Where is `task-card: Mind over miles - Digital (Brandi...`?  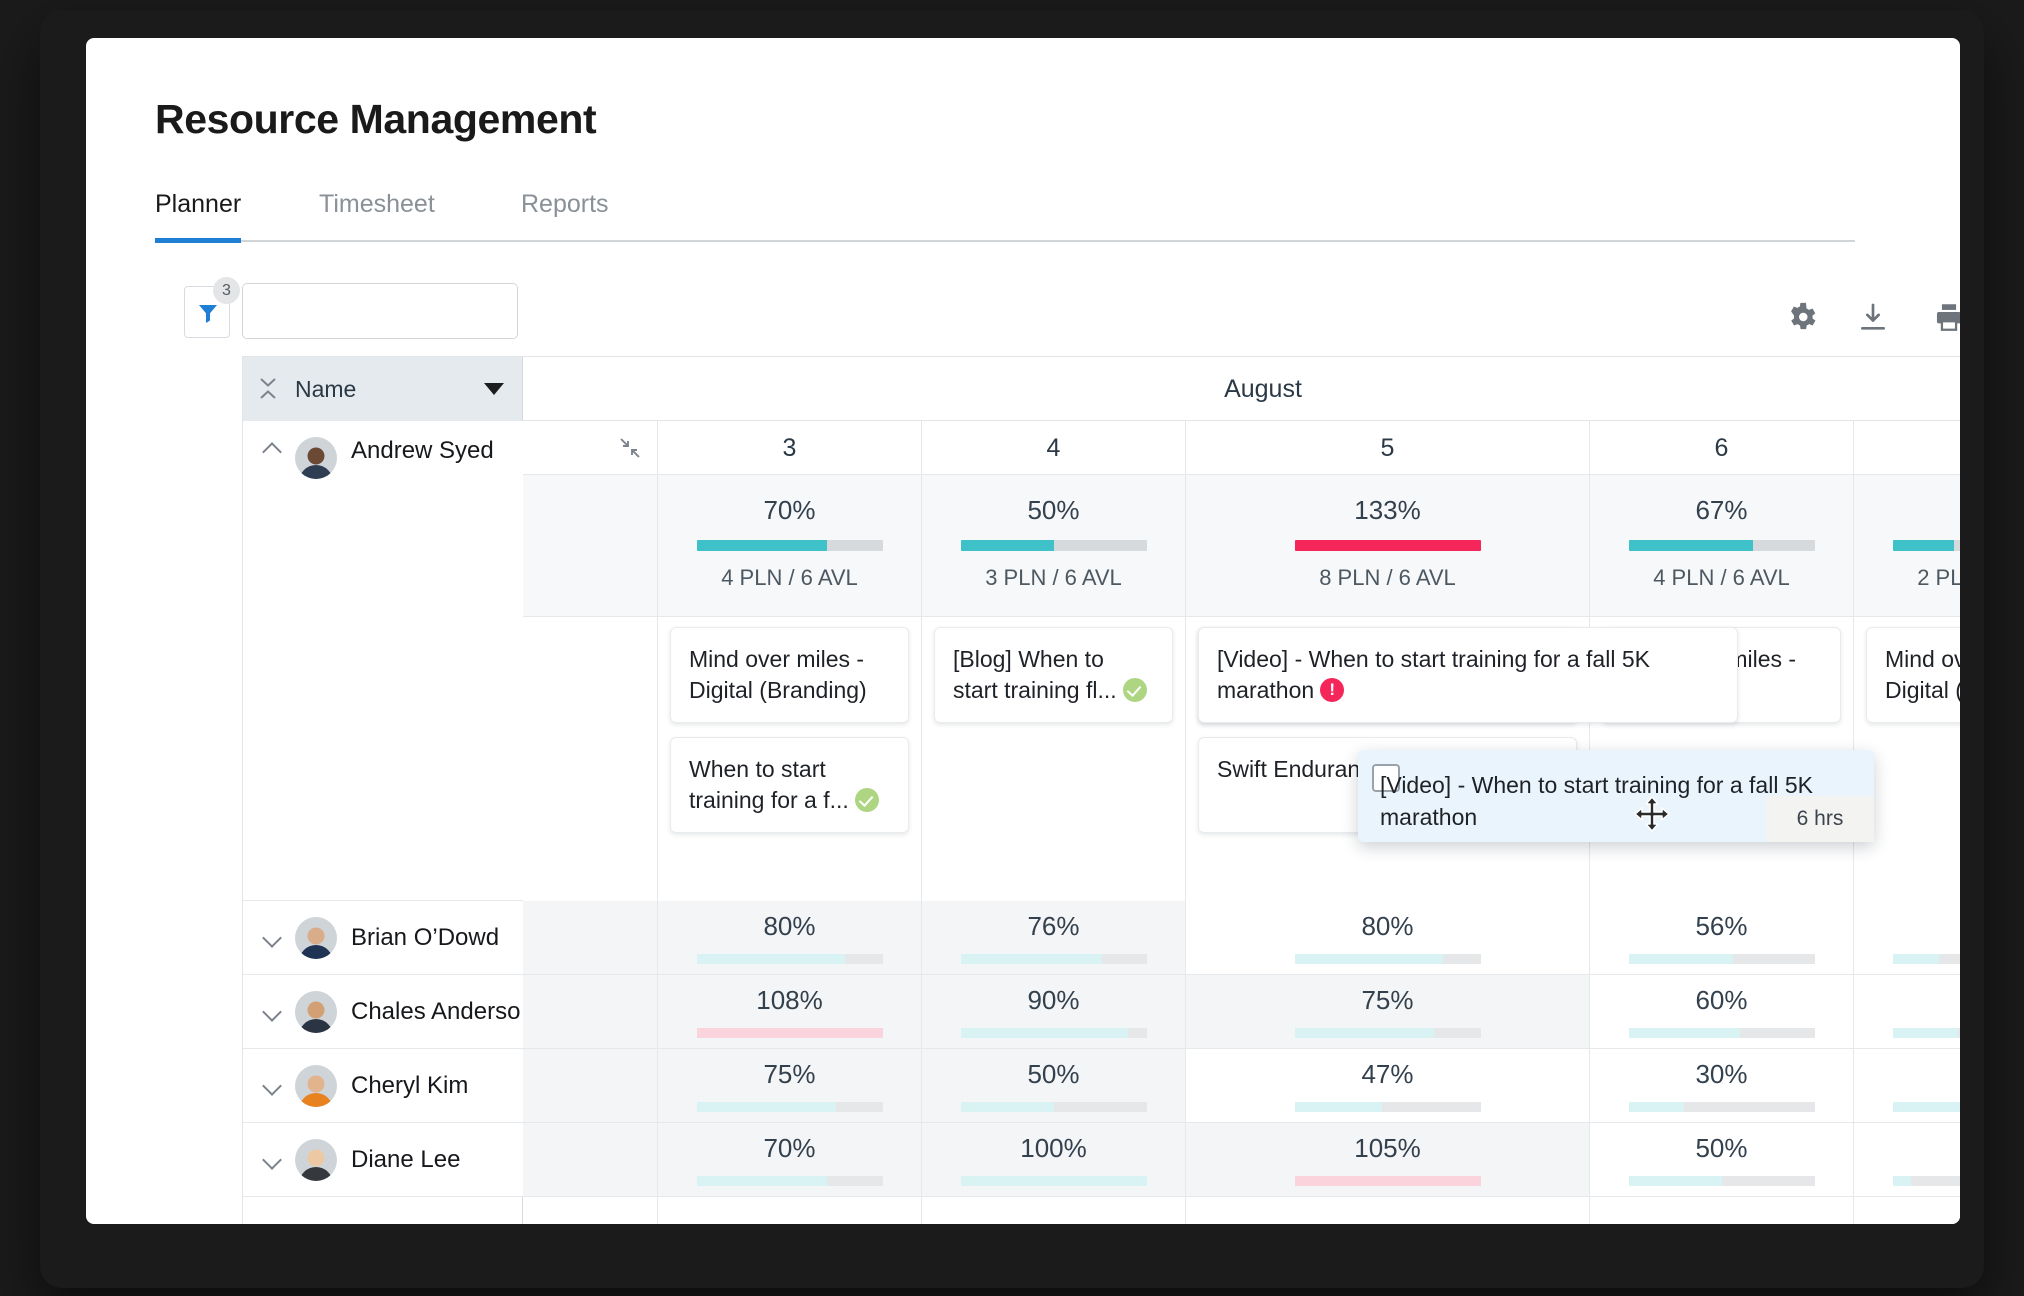 task-card: Mind over miles - Digital (Brandi... is located at coordinates (1913, 675).